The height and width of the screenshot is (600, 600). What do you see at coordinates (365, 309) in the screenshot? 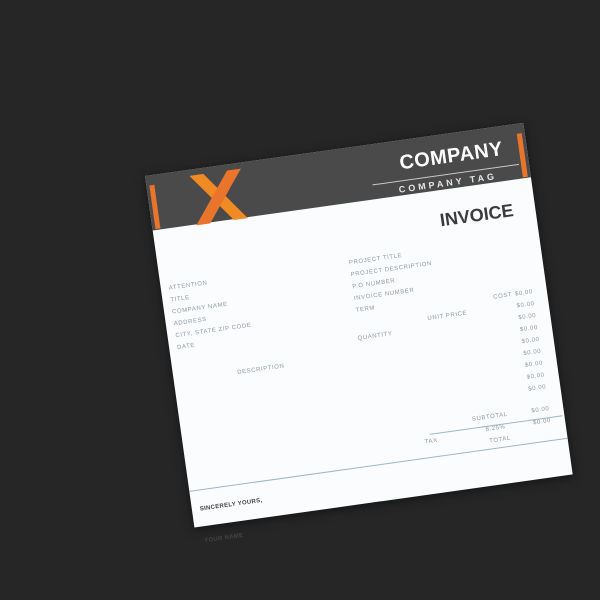
I see `term: TERM` at bounding box center [365, 309].